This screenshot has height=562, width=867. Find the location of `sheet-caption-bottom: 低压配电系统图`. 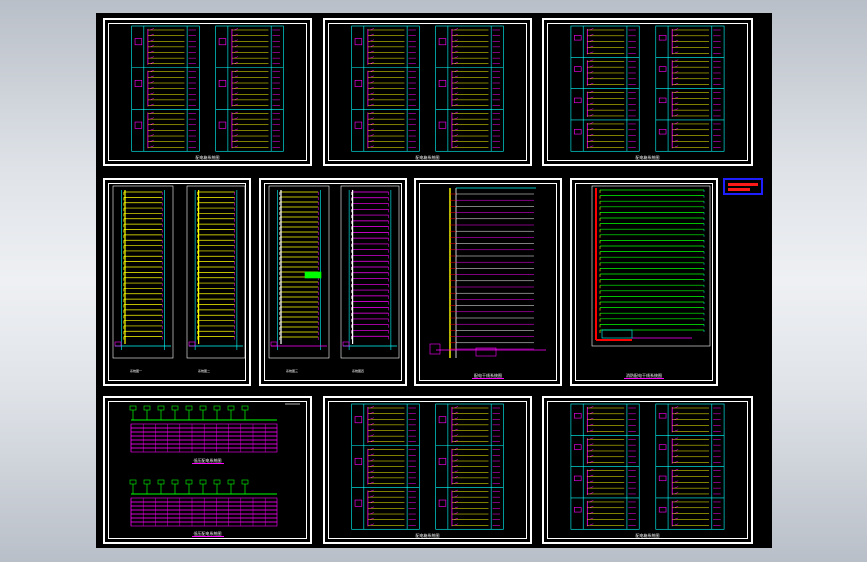

sheet-caption-bottom: 低压配电系统图 is located at coordinates (207, 534).